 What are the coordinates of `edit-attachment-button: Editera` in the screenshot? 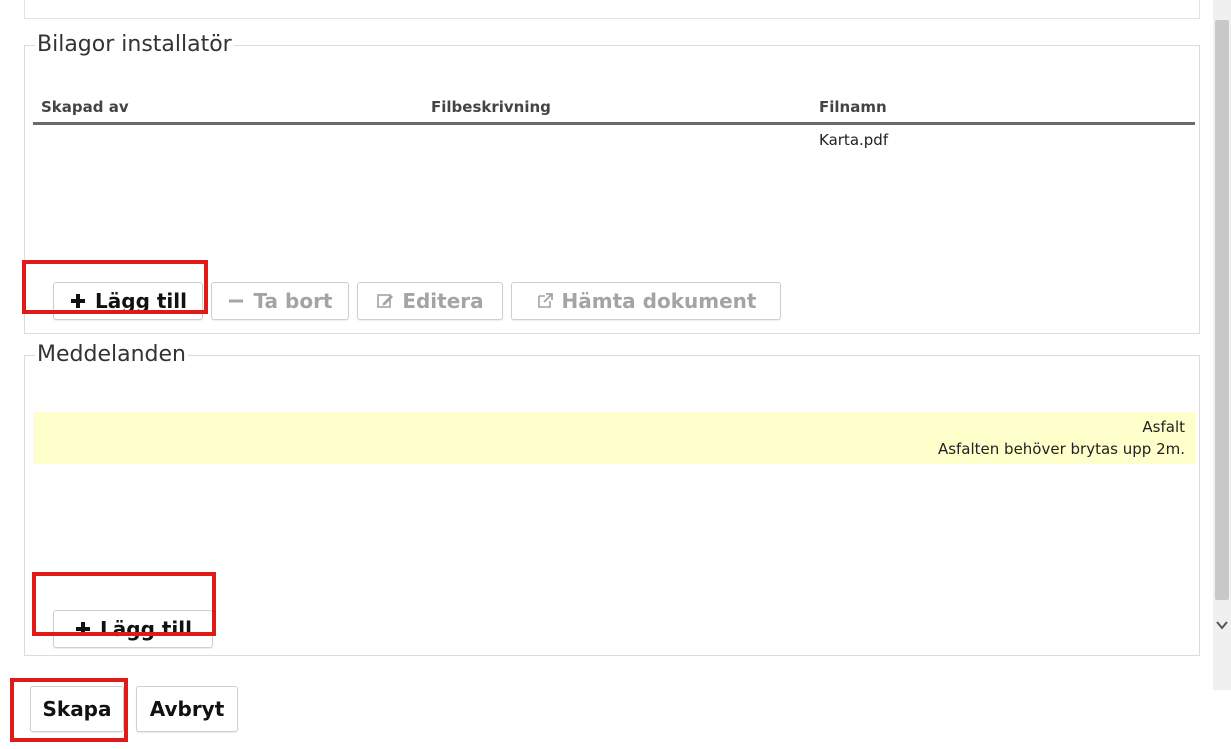 It's located at (430, 301).